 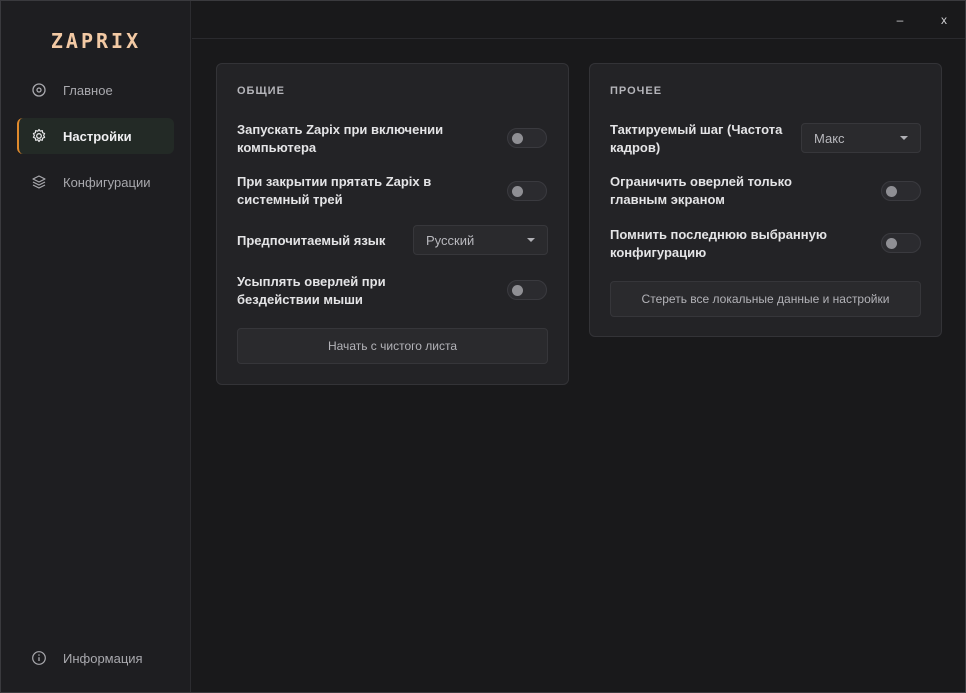 What do you see at coordinates (861, 138) in the screenshot?
I see `tick-rate-select: Макс` at bounding box center [861, 138].